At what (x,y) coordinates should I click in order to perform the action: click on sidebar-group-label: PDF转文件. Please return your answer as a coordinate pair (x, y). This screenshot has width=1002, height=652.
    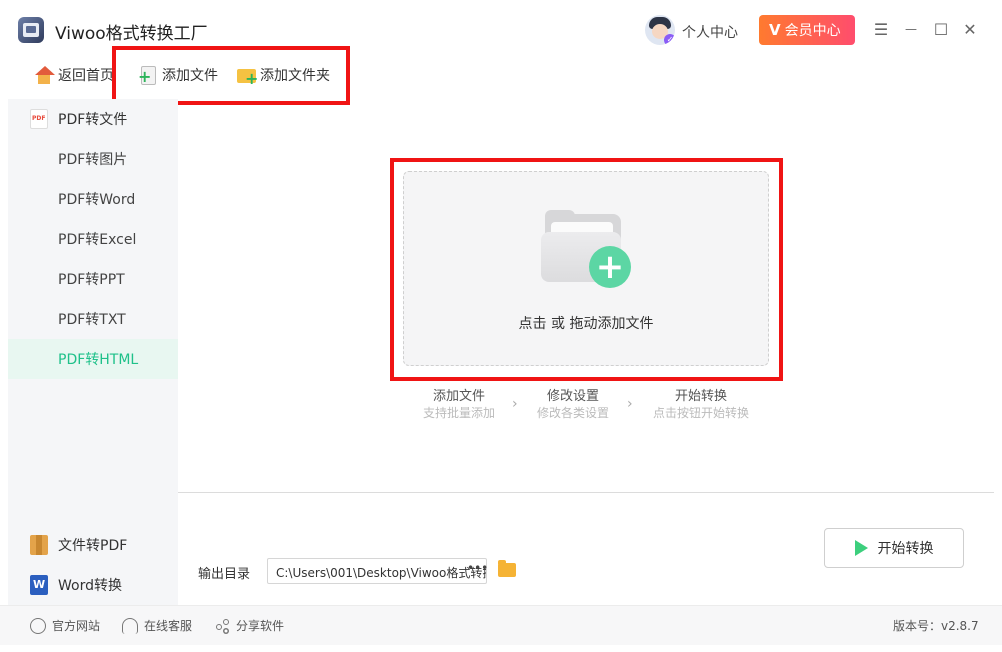
    Looking at the image, I should click on (93, 120).